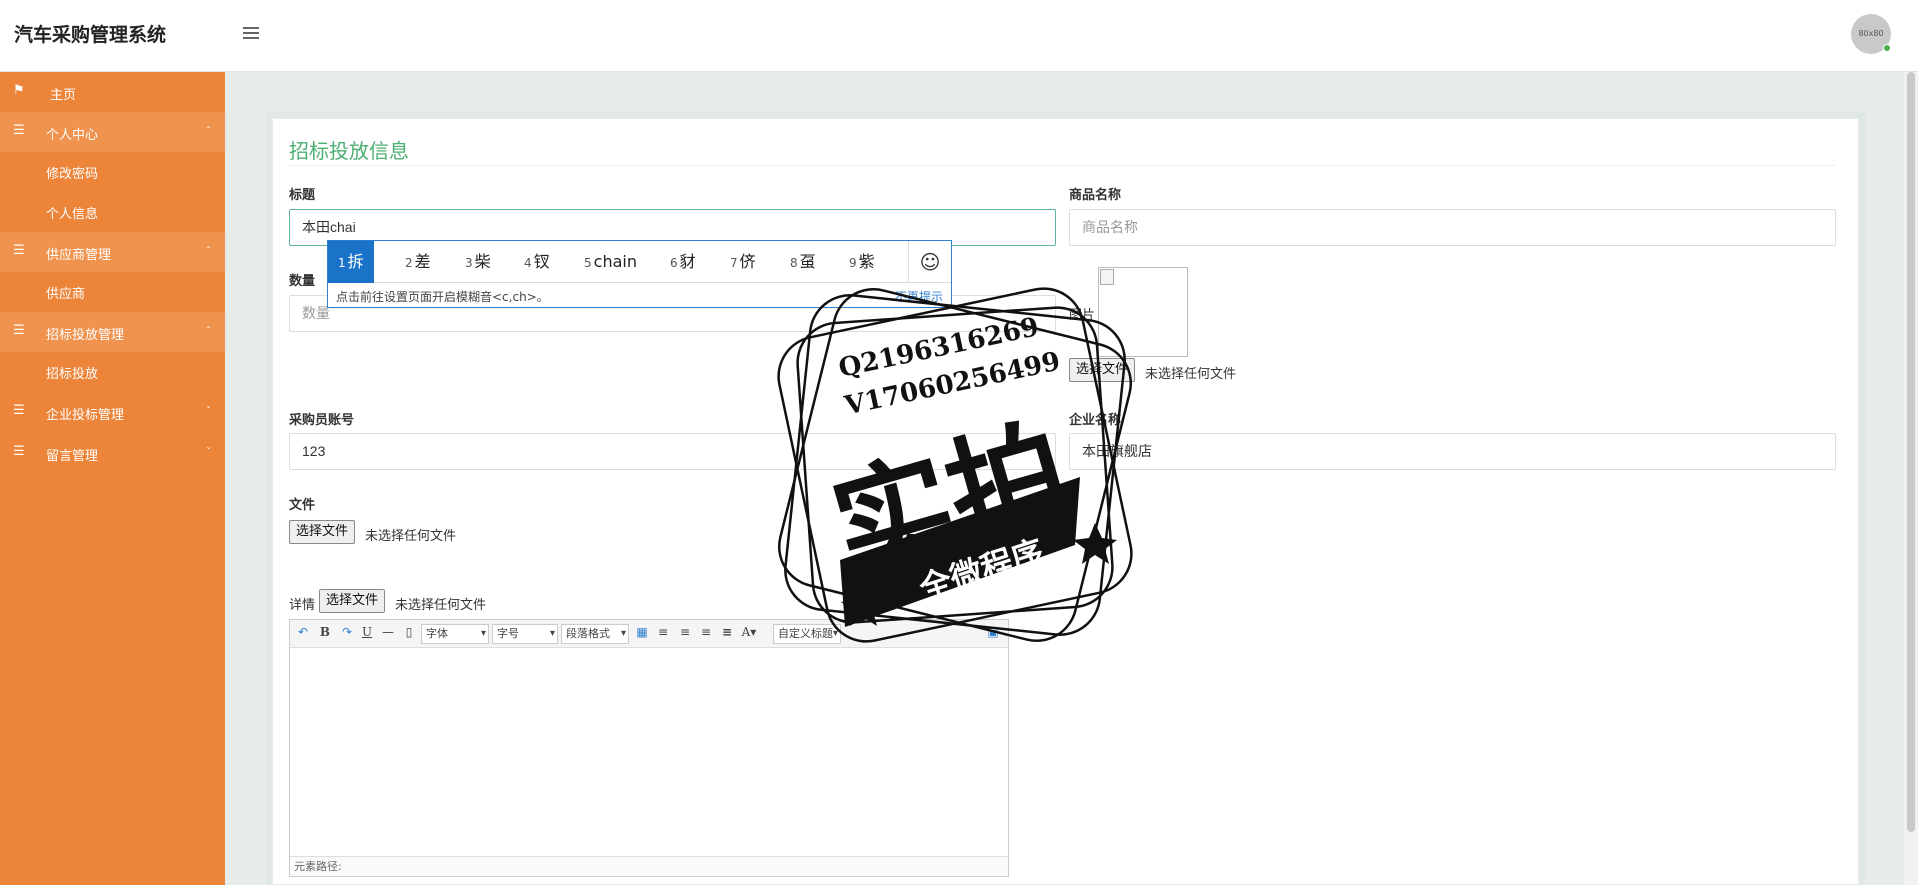  What do you see at coordinates (72, 372) in the screenshot?
I see `sidebar-item-tender: 招标投放` at bounding box center [72, 372].